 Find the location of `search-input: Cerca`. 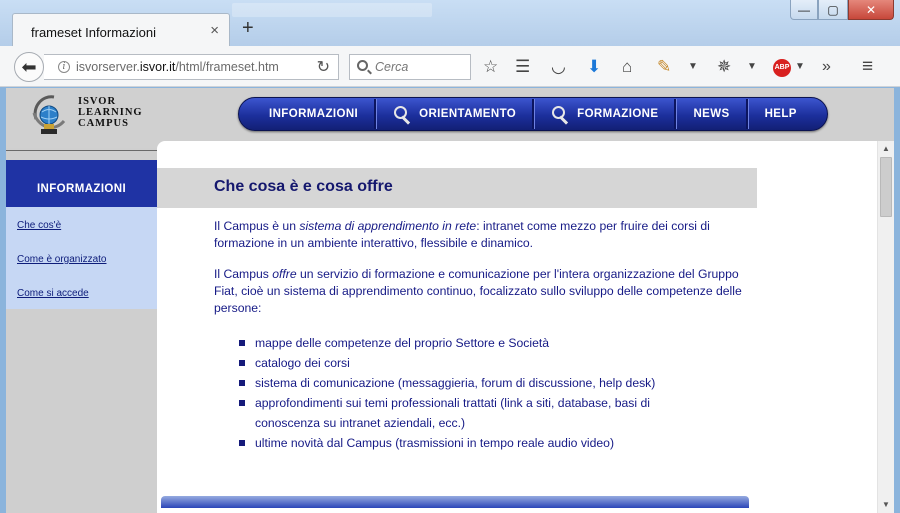

search-input: Cerca is located at coordinates (391, 67).